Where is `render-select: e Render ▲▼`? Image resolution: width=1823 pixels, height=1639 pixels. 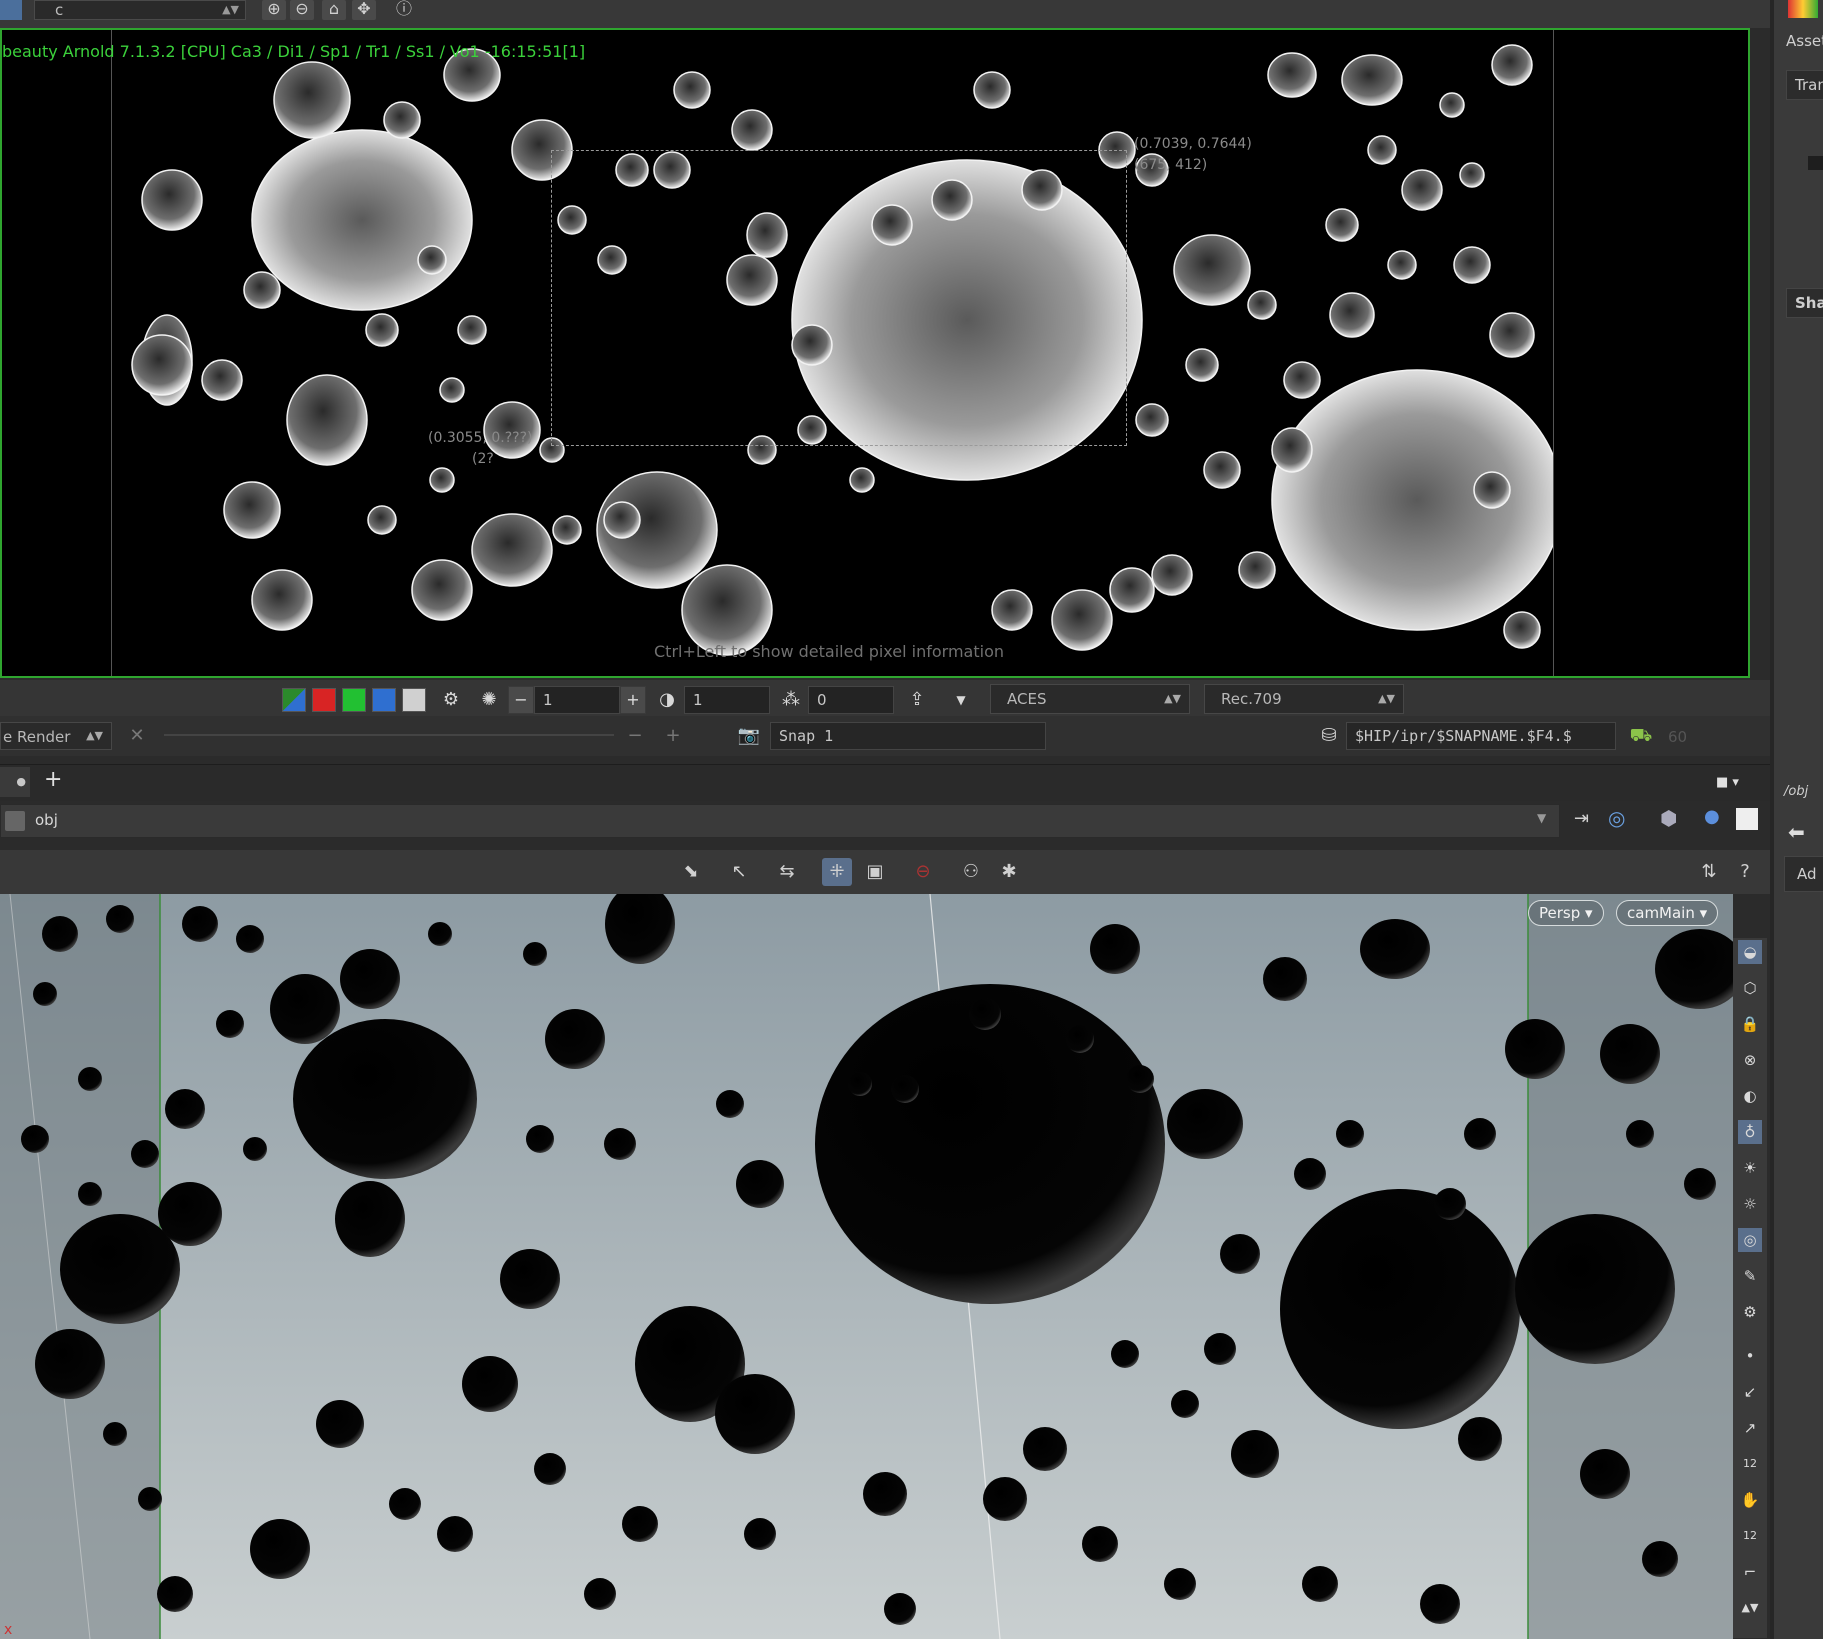
render-select: e Render ▲▼ is located at coordinates (56, 736).